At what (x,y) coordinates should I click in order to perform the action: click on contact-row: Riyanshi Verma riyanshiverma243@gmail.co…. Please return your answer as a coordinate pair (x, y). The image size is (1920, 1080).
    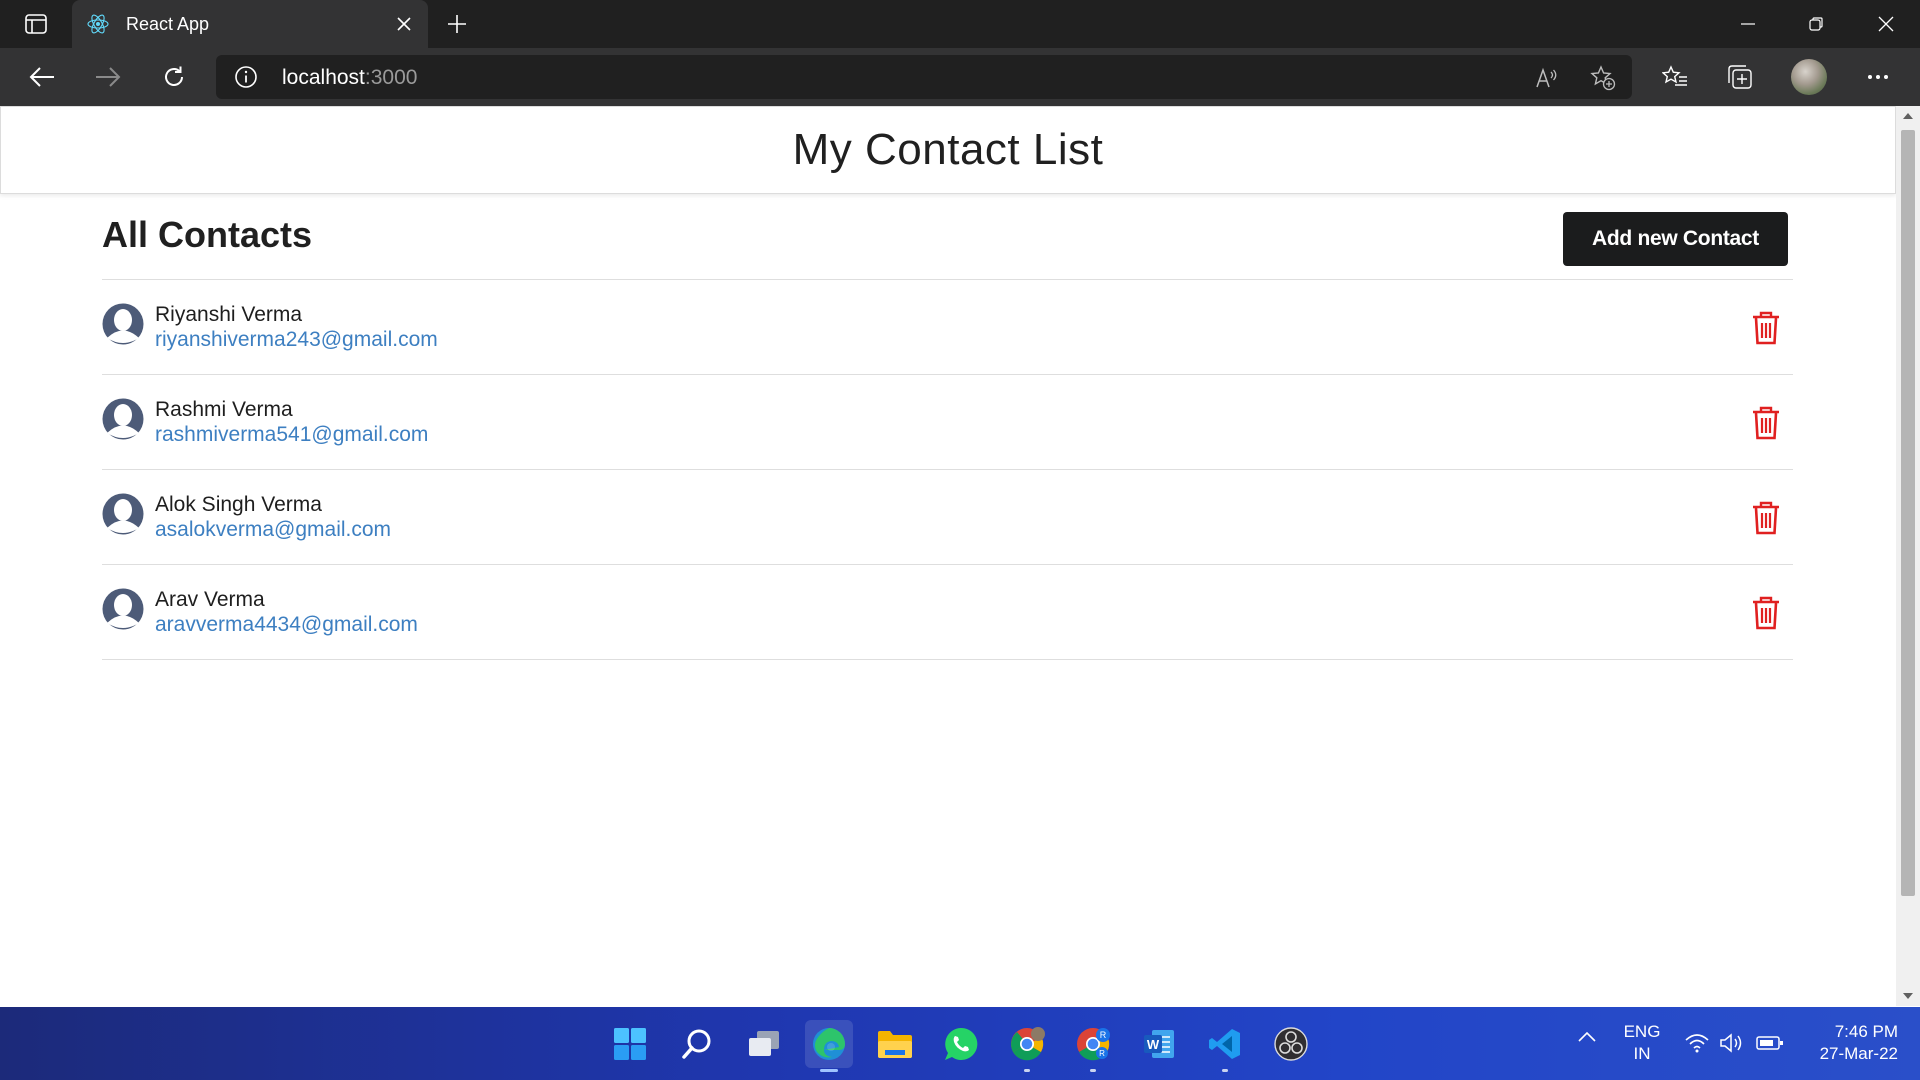
    Looking at the image, I should click on (947, 327).